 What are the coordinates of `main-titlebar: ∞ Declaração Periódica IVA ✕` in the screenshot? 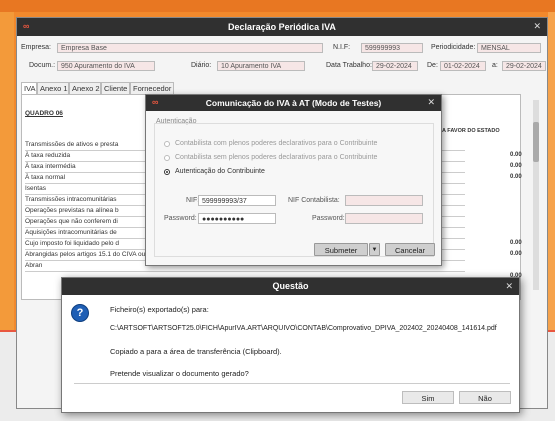 It's located at (282, 27).